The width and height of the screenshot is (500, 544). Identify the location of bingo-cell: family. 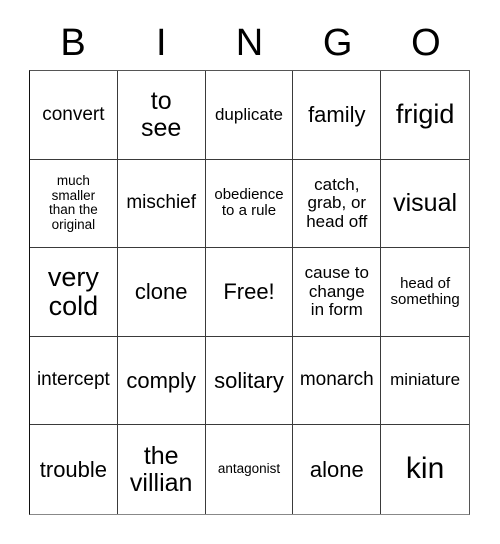
(337, 115).